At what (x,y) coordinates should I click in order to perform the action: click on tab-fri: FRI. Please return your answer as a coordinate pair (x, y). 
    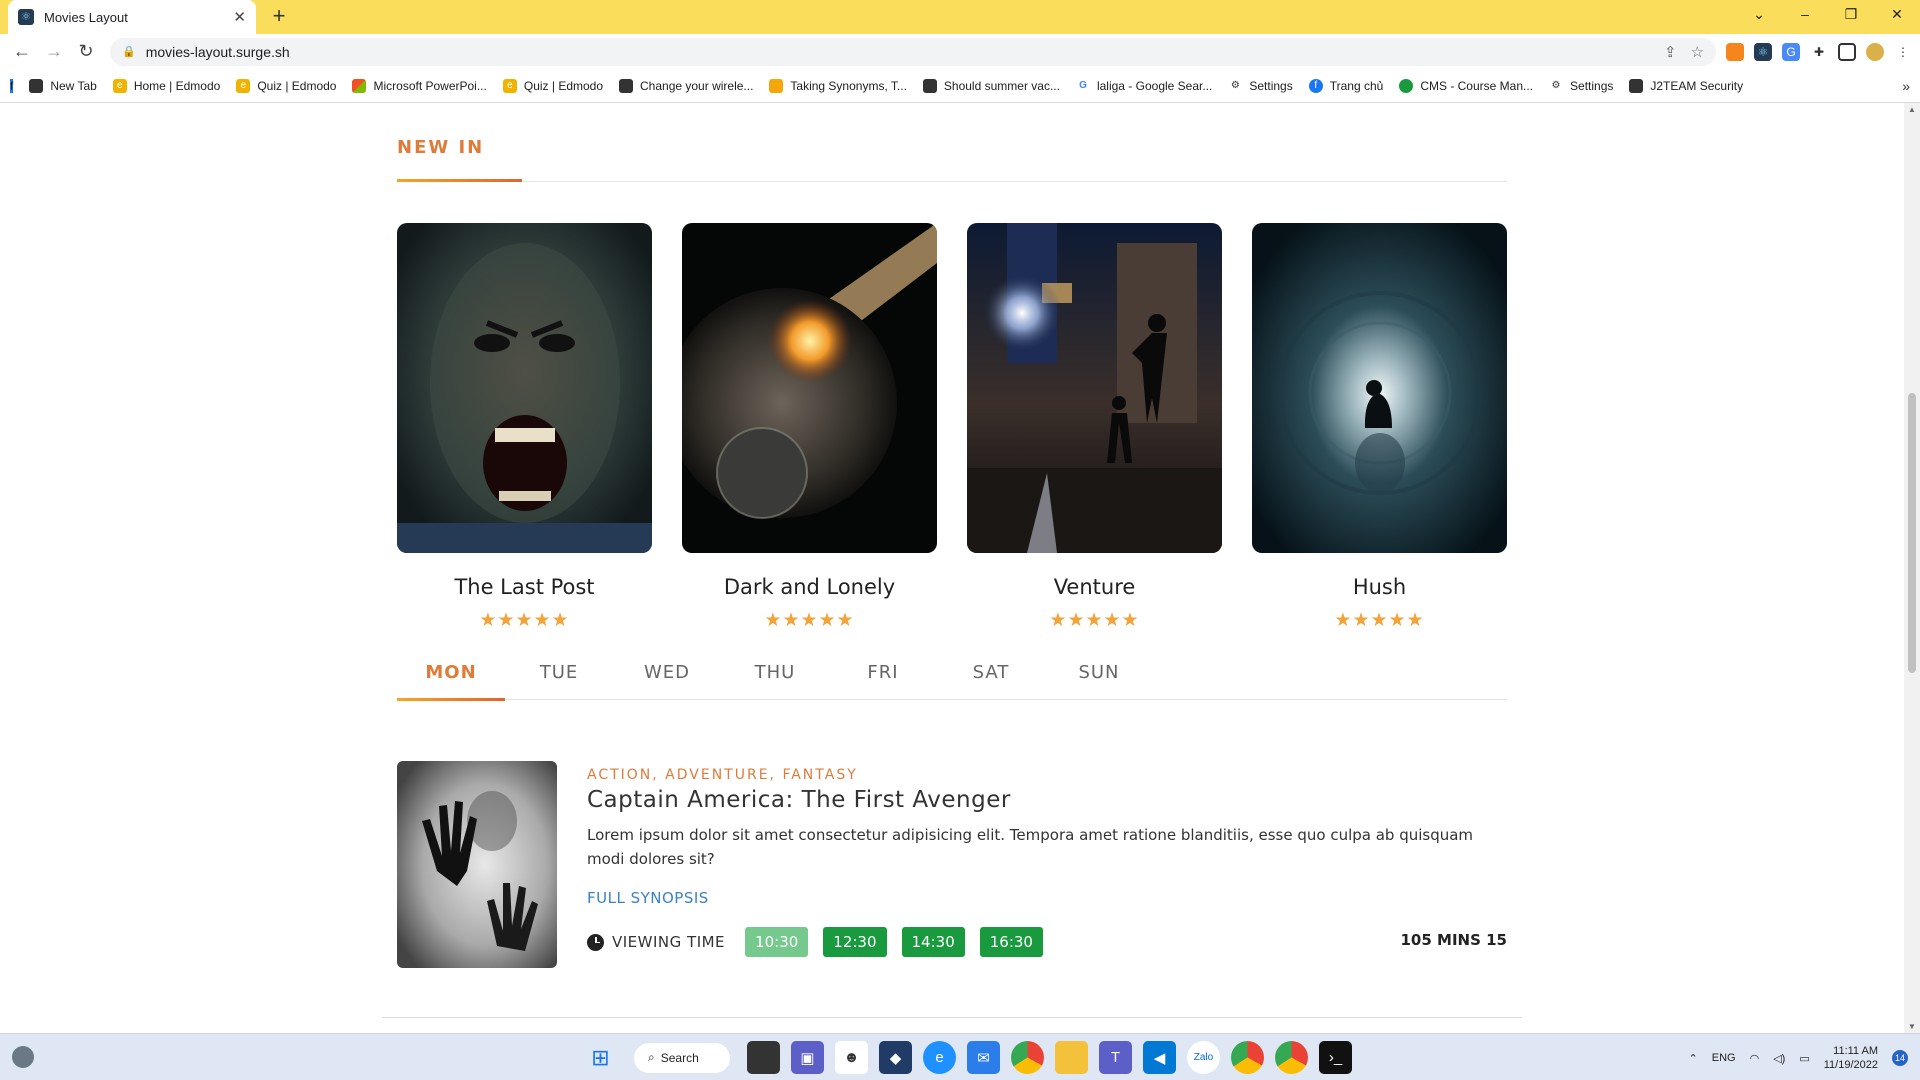
    Looking at the image, I should click on (883, 677).